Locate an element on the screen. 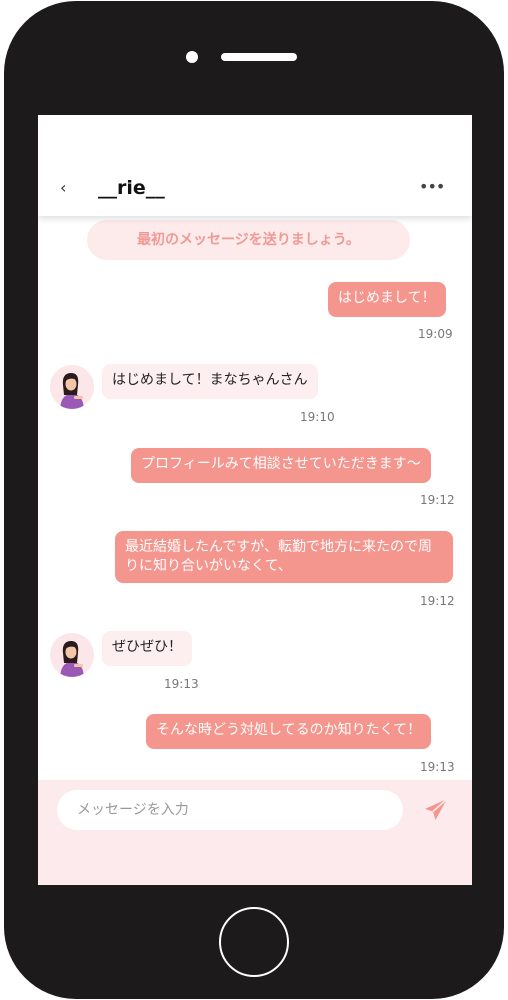 The height and width of the screenshot is (1000, 508). back-chevron-icon: ‹ is located at coordinates (63, 188).